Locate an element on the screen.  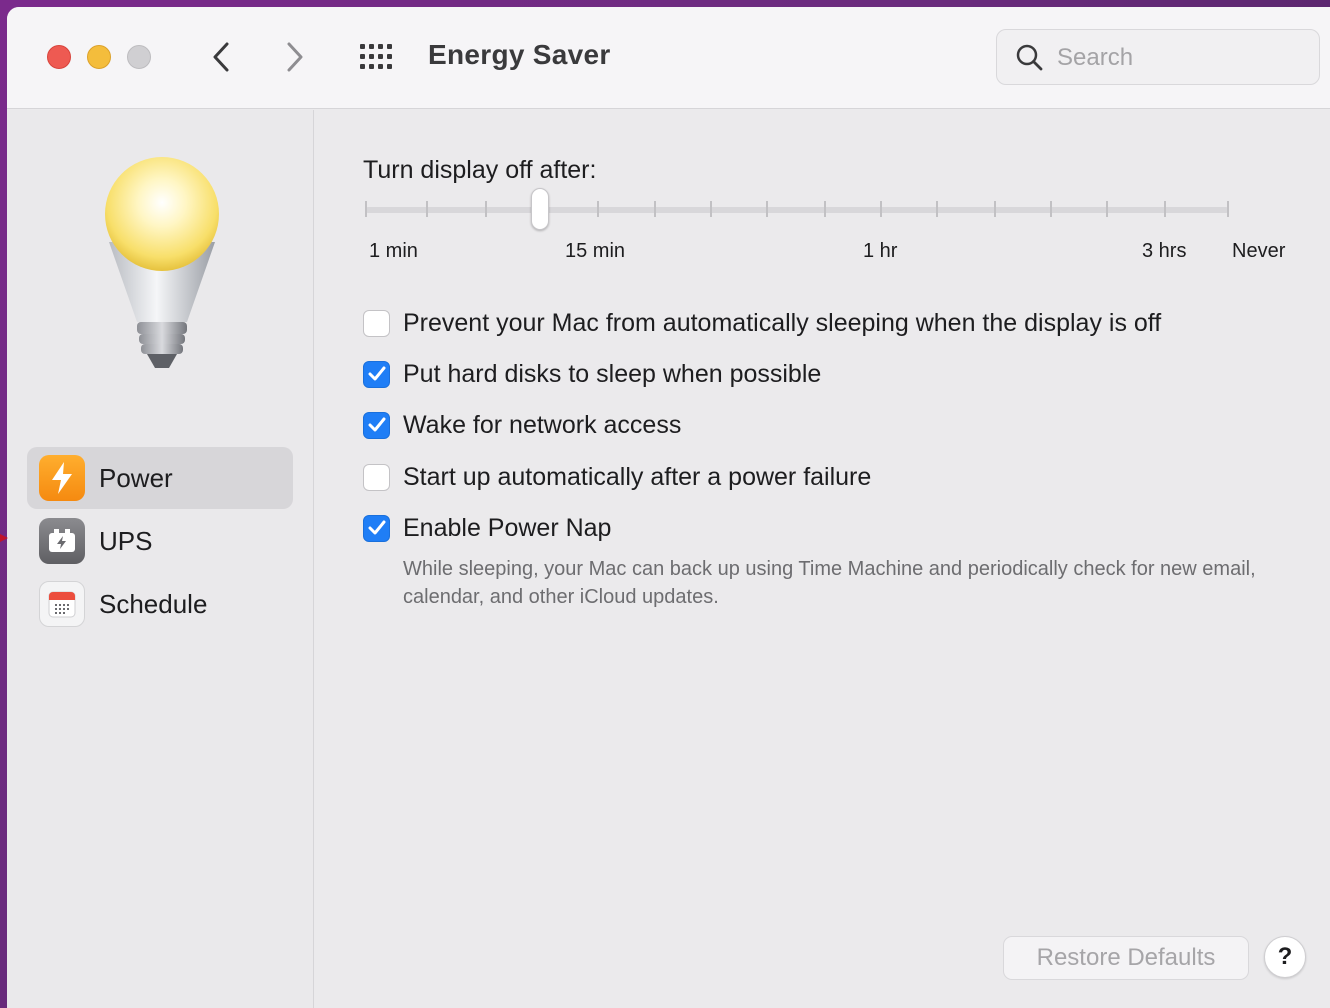
slider-label-3-hrs: 3 hrs is located at coordinates (1164, 251).